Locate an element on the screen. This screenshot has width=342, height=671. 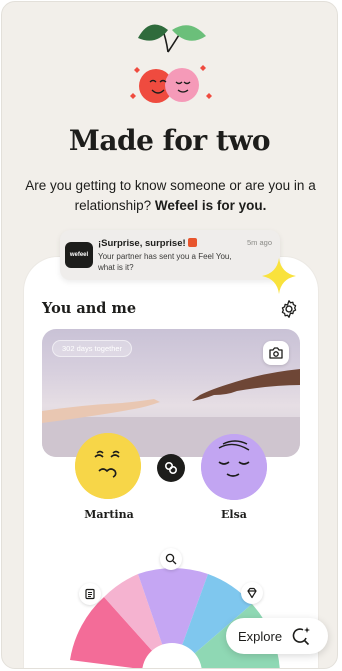
subline-emphasis: Wefeel is for you. is located at coordinates (210, 205).